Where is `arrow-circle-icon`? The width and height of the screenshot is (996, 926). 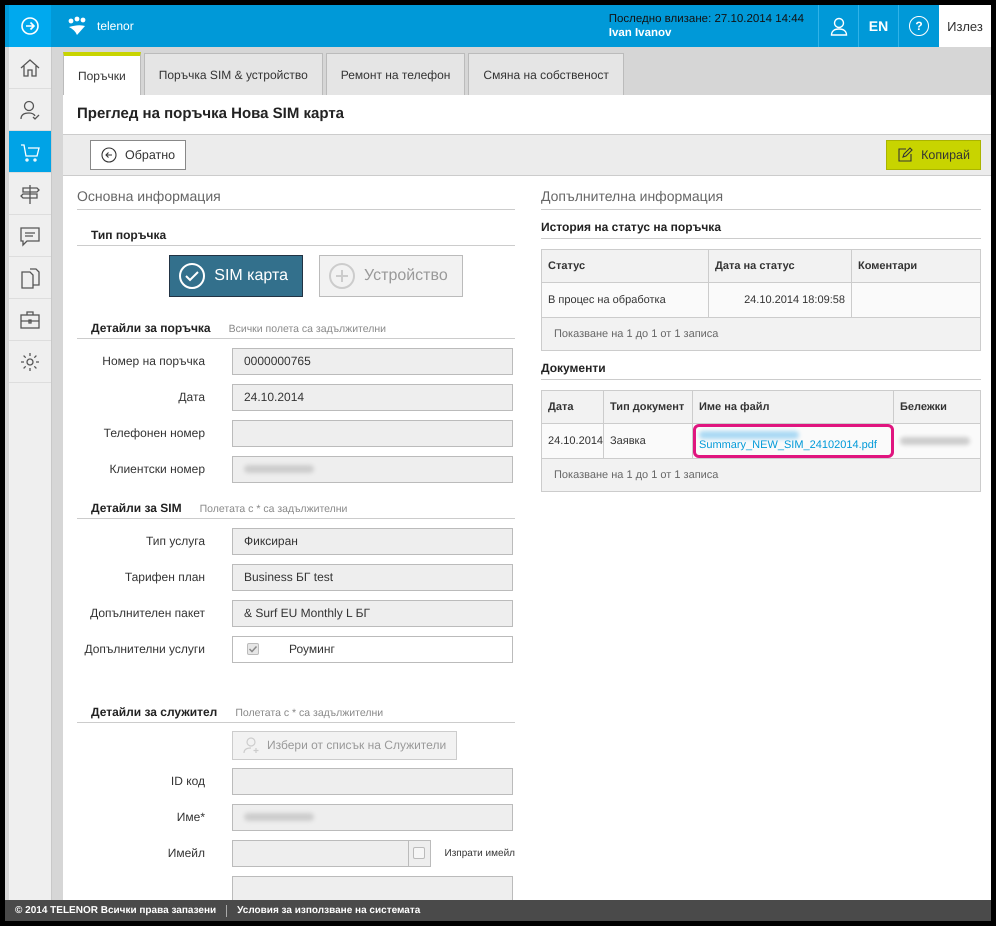
arrow-circle-icon is located at coordinates (30, 26).